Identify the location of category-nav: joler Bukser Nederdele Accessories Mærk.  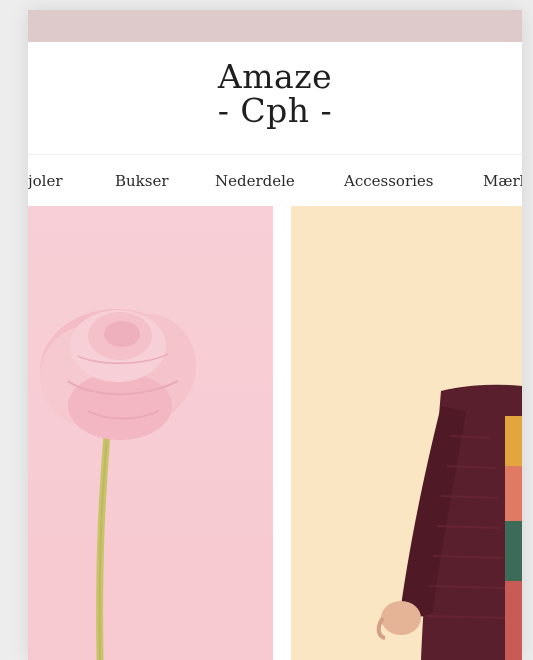
(275, 180).